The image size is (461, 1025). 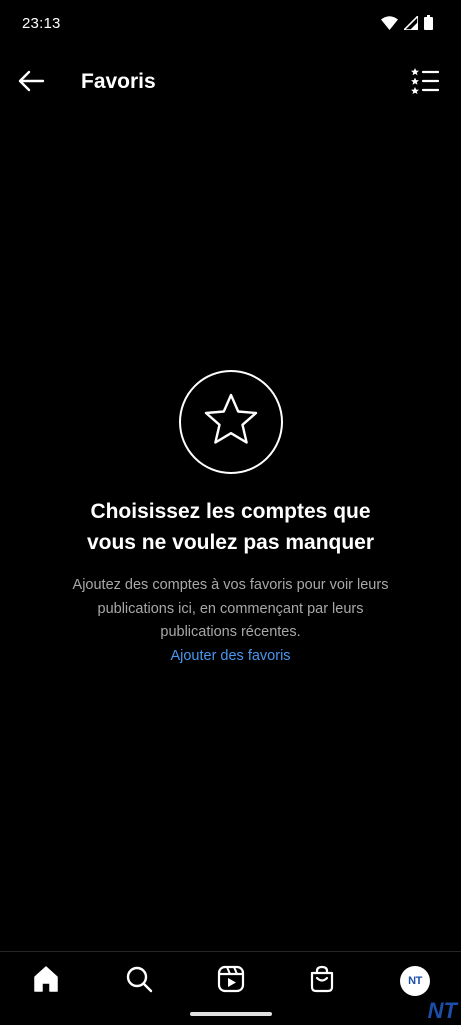 I want to click on avatar: NT, so click(x=415, y=981).